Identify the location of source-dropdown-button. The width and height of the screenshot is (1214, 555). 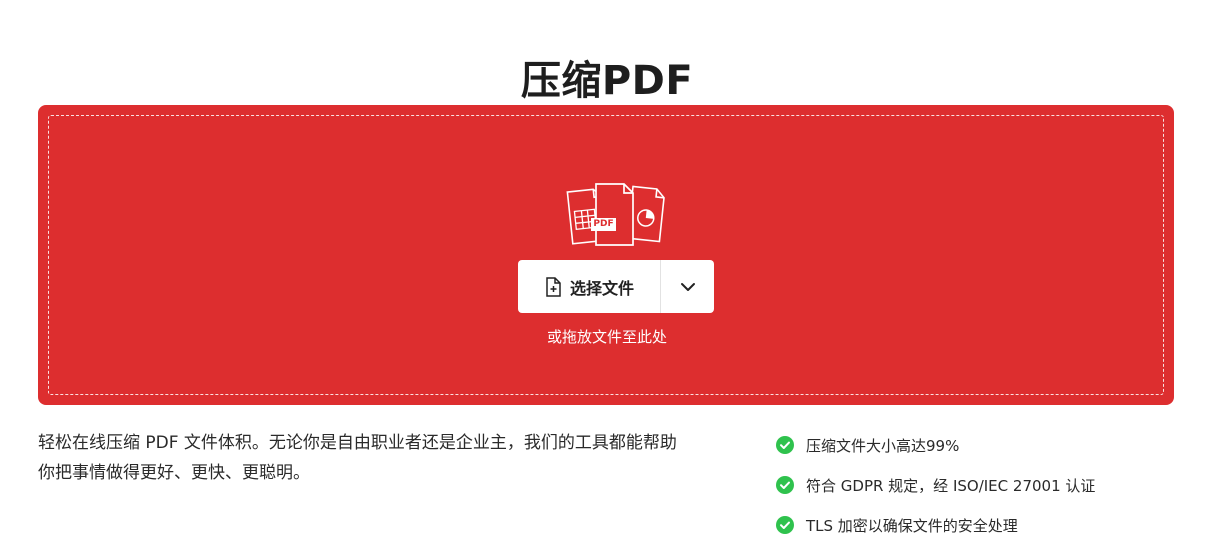
(687, 286).